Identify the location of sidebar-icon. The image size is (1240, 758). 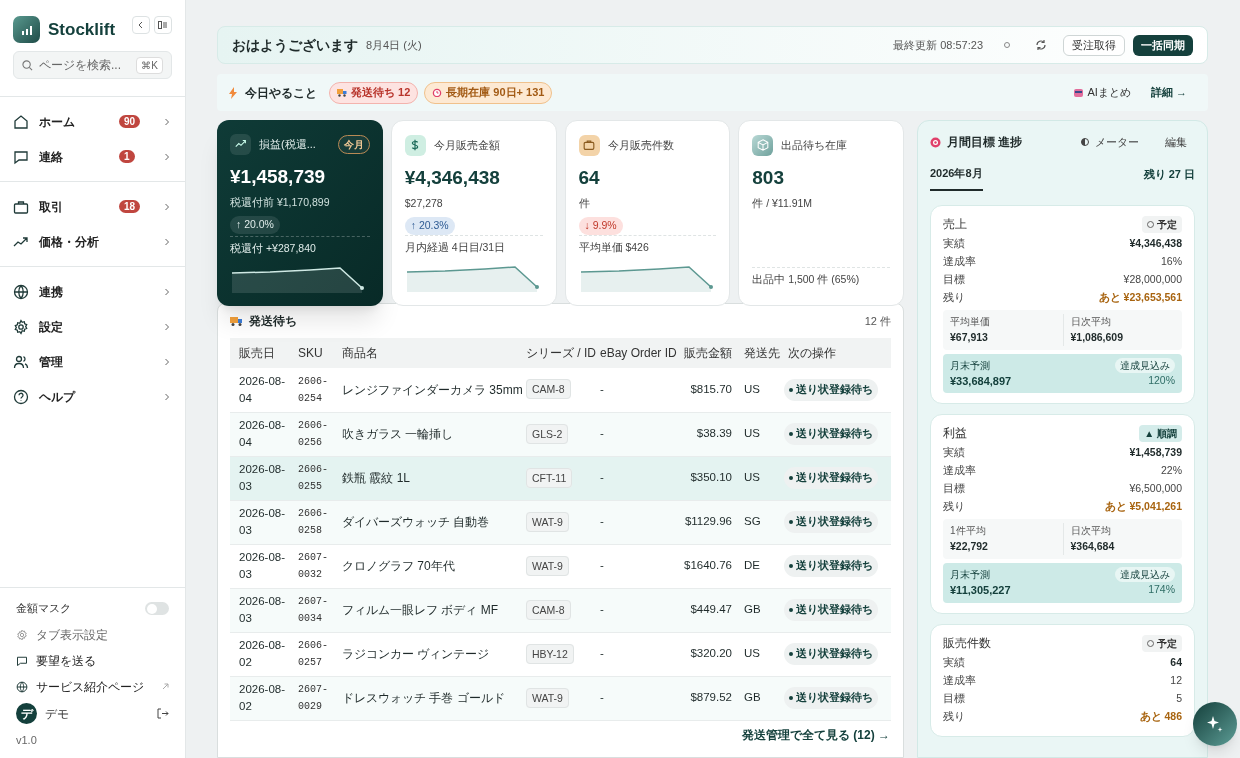
(163, 24).